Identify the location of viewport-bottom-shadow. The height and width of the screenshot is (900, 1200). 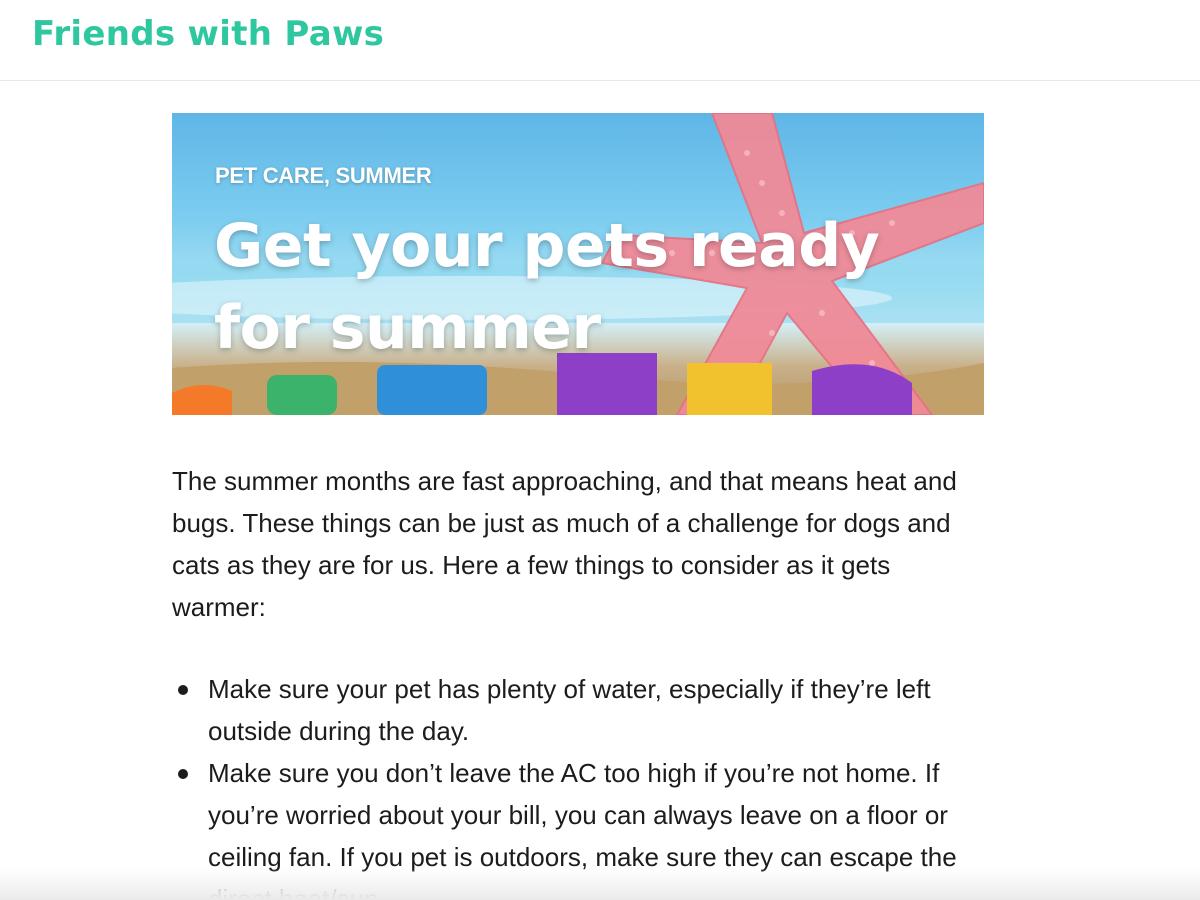
(600, 884).